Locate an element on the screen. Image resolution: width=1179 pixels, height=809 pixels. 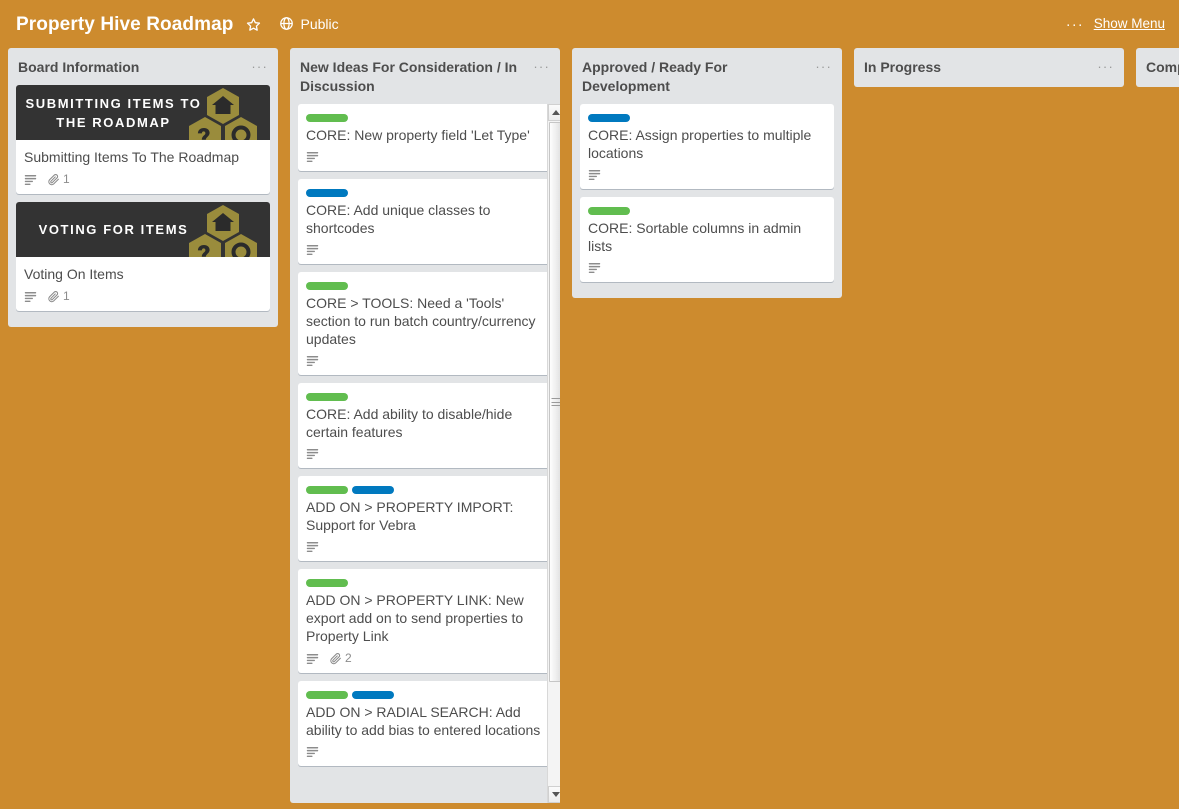
attachment-badge: 1 is located at coordinates (61, 296).